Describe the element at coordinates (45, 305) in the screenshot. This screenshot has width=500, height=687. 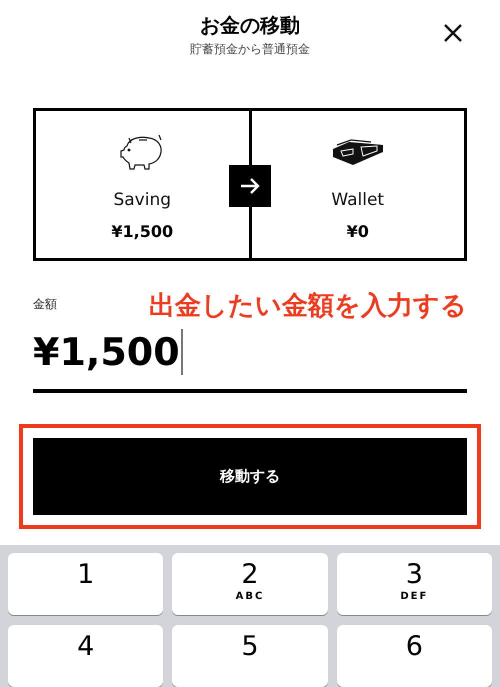
I see `field-label: 金額` at that location.